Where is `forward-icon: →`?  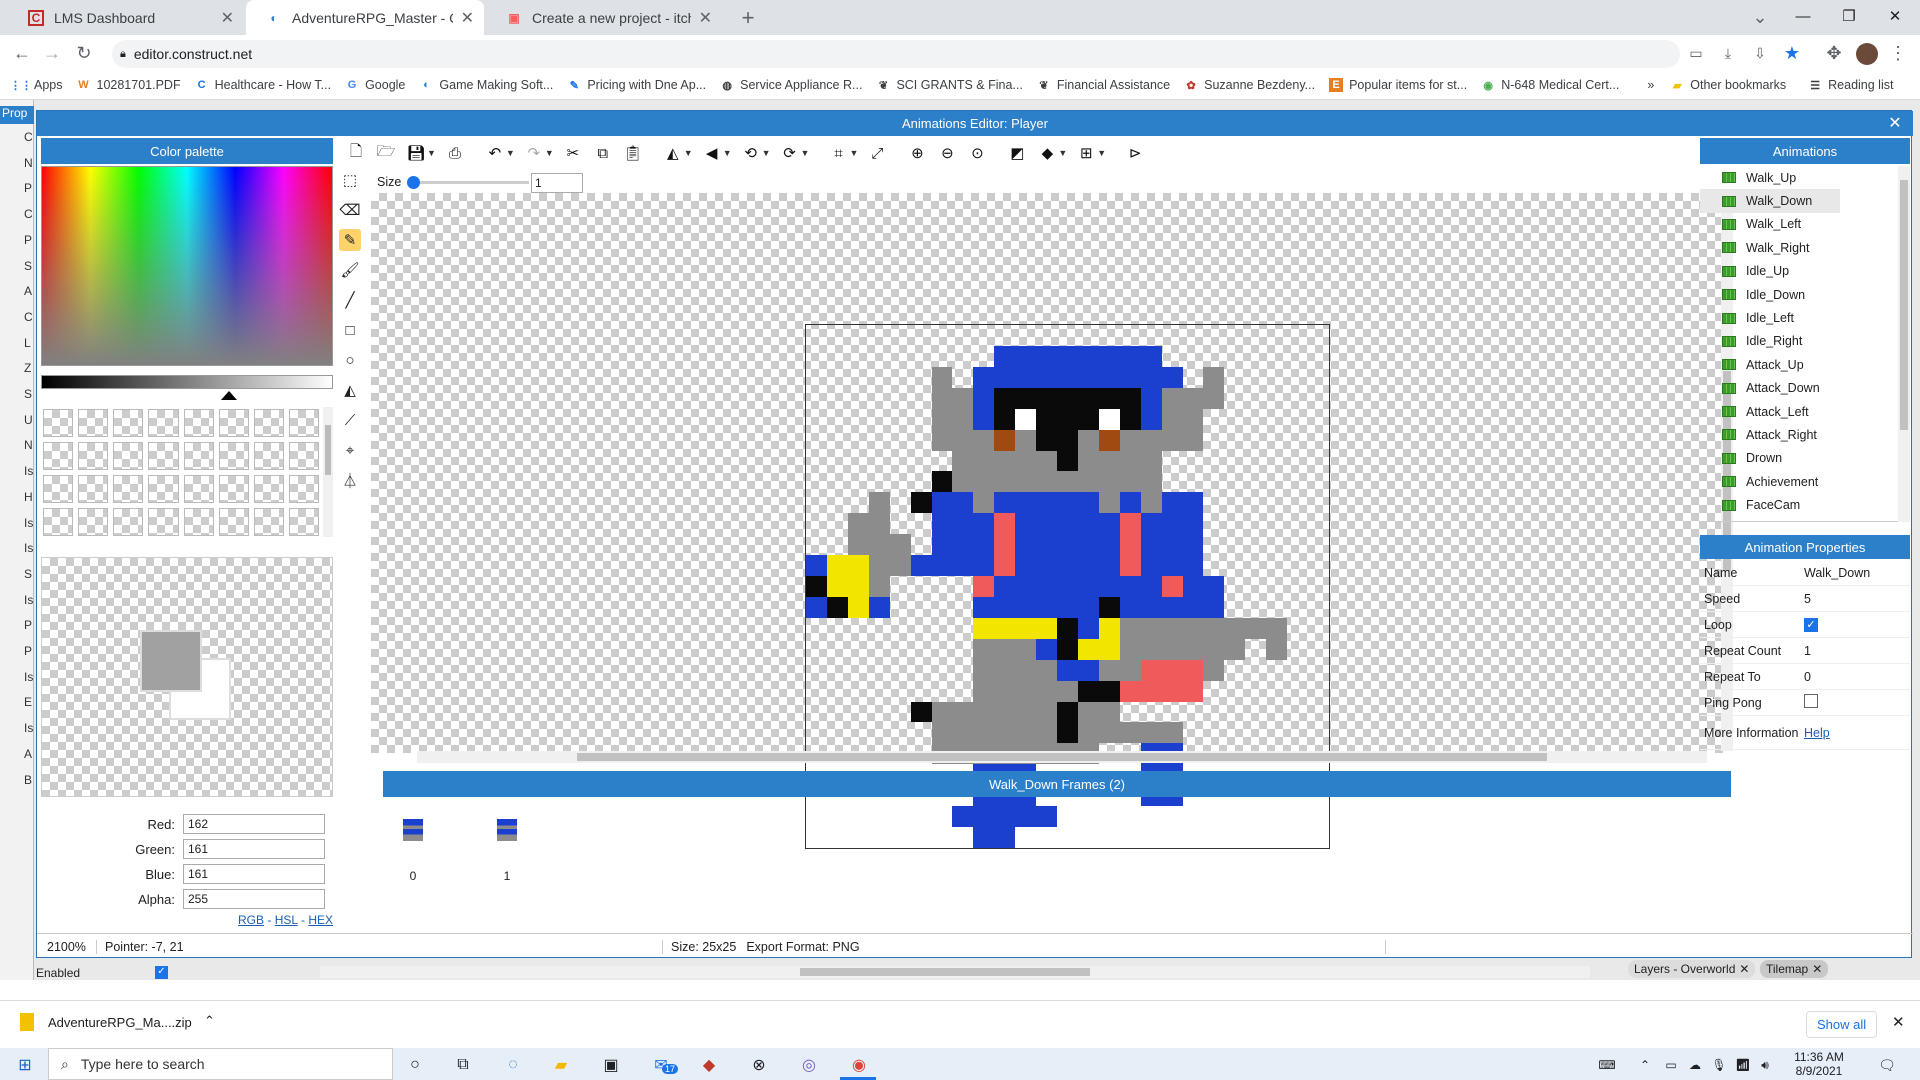
forward-icon: → is located at coordinates (52, 53).